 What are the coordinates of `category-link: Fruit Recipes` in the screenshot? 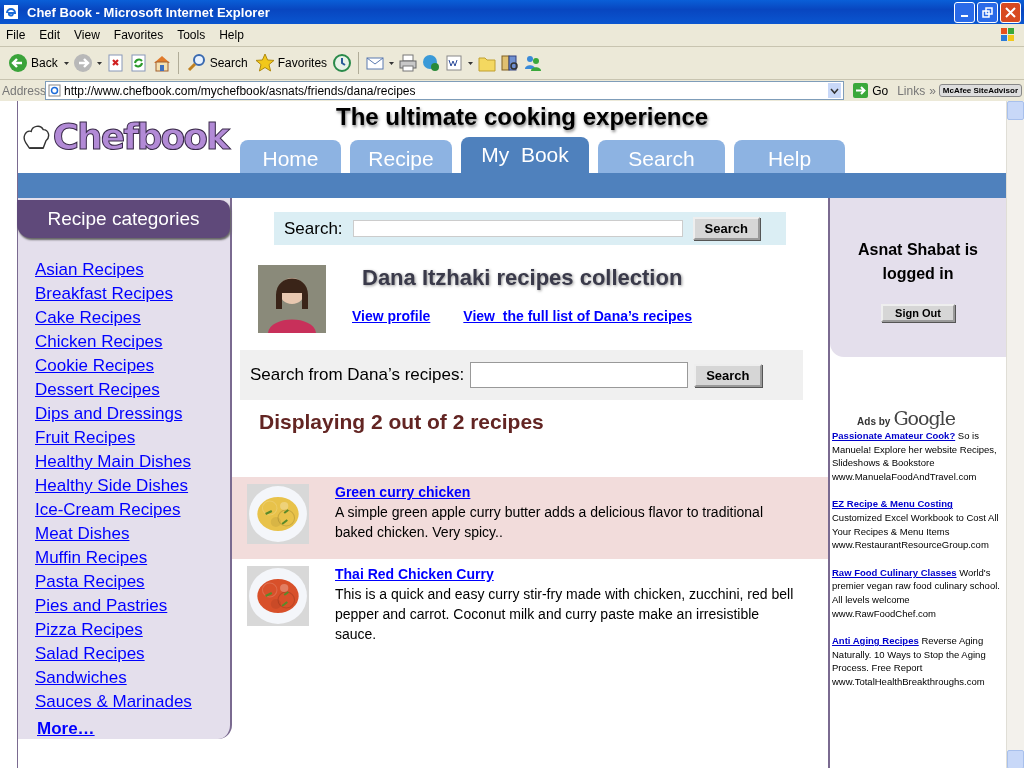 It's located at (85, 438).